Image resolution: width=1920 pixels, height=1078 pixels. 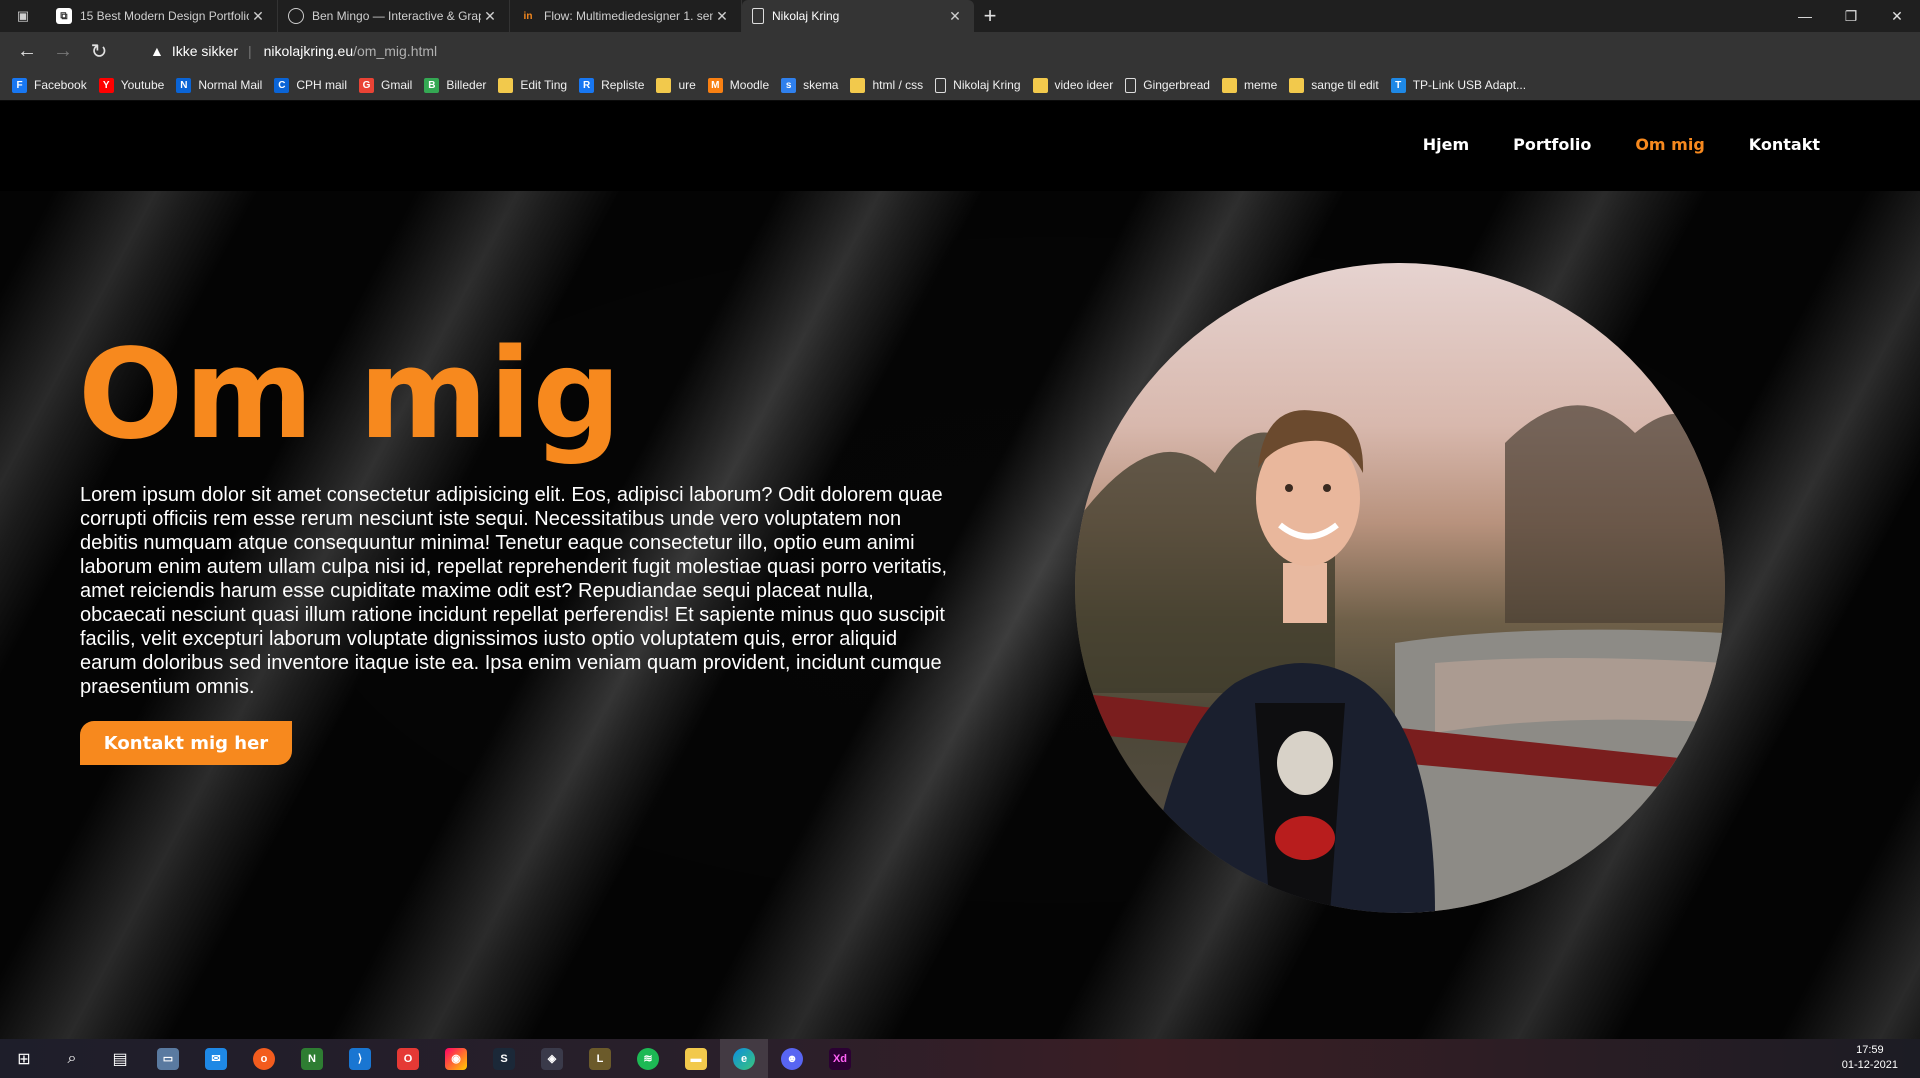 What do you see at coordinates (466, 85) in the screenshot?
I see `bookmark-label: Billeder` at bounding box center [466, 85].